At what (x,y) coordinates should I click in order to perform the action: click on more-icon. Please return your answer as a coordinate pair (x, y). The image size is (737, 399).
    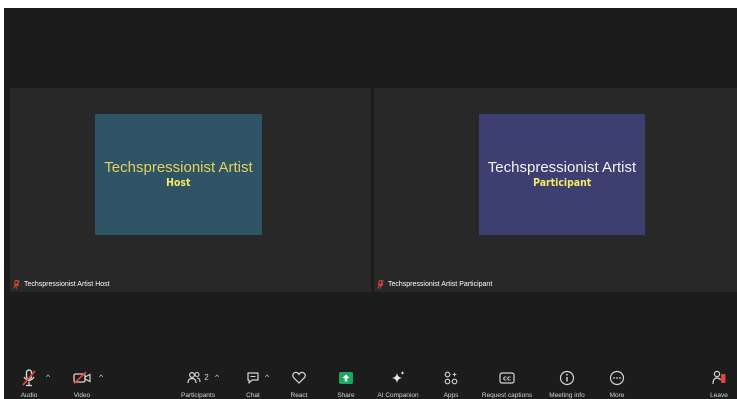
    Looking at the image, I should click on (617, 377).